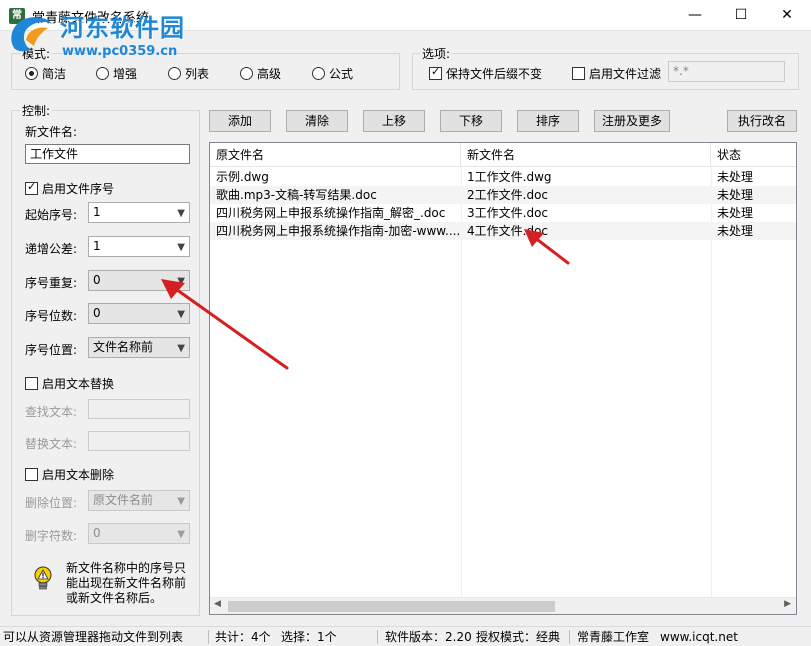  Describe the element at coordinates (695, 15) in the screenshot. I see `minimize-button: —` at that location.